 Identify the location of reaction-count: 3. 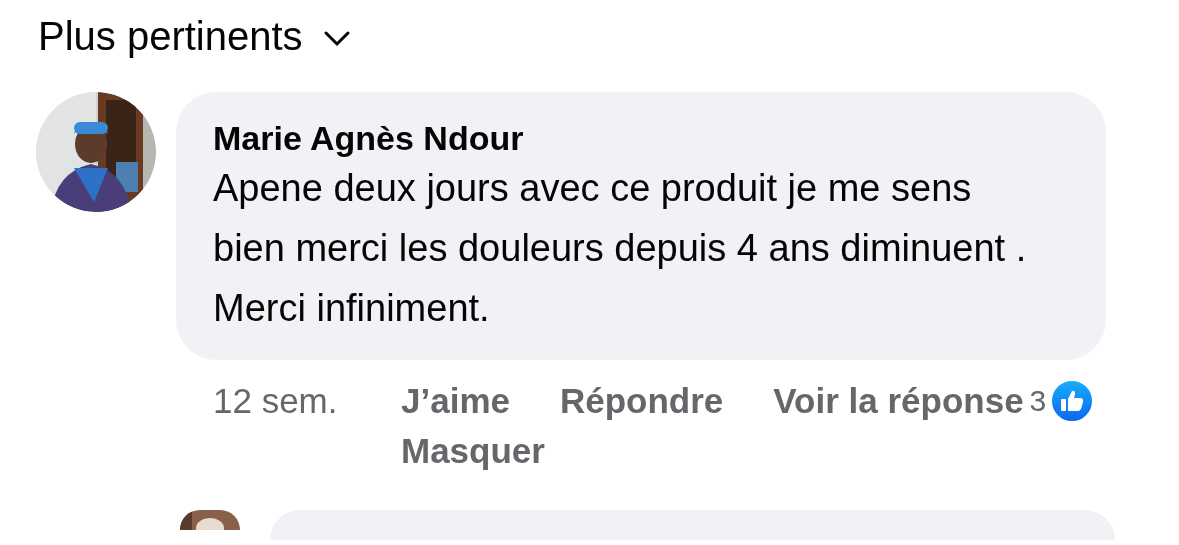
(1038, 401).